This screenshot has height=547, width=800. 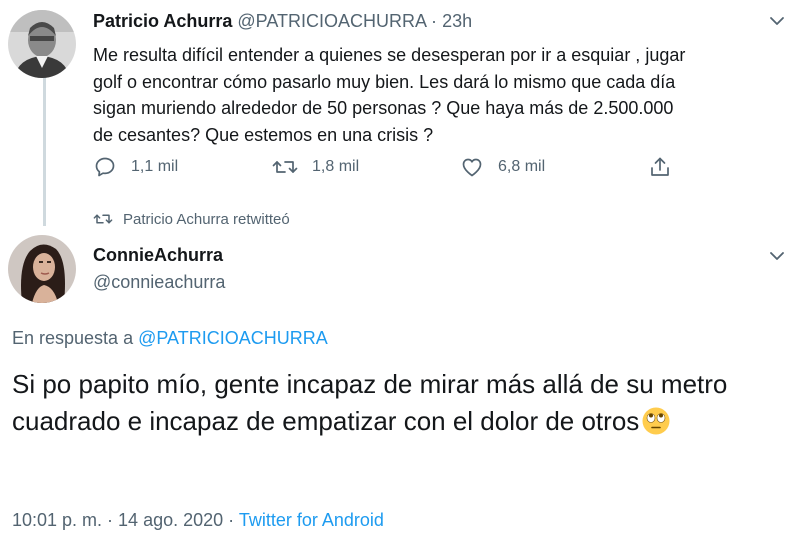 I want to click on share-button, so click(x=660, y=167).